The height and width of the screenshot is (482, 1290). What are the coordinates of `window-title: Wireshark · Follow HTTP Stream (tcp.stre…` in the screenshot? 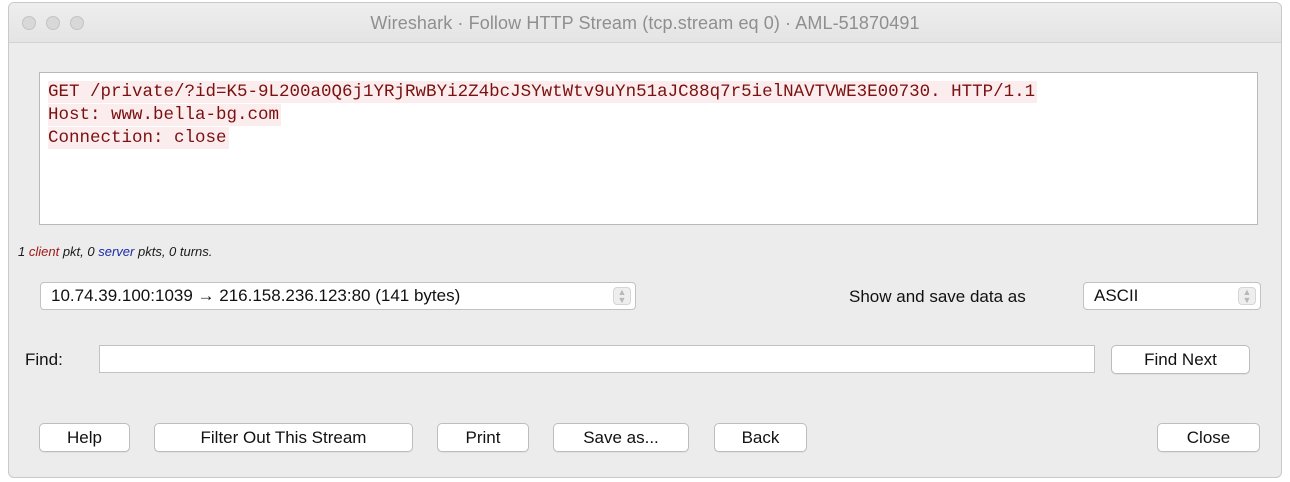 It's located at (645, 23).